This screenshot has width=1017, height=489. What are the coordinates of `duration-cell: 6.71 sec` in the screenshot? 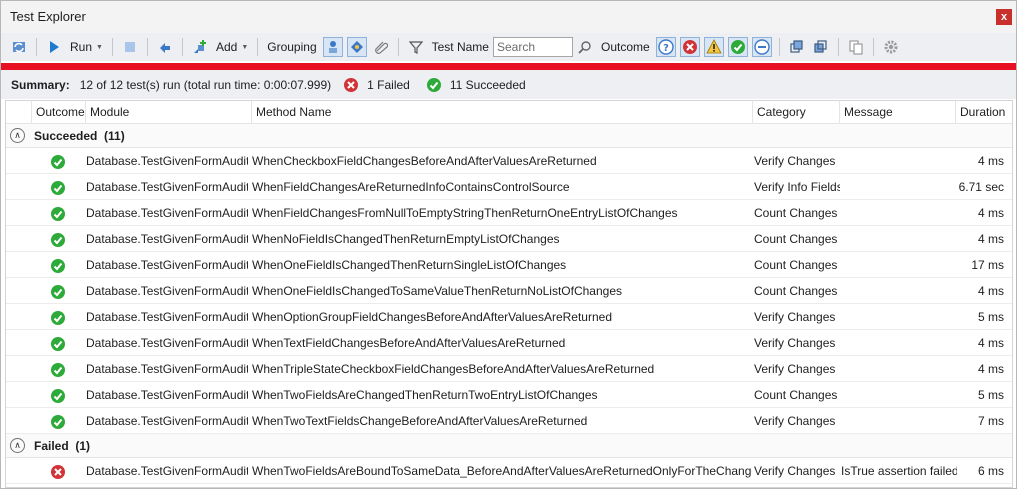 It's located at (981, 187).